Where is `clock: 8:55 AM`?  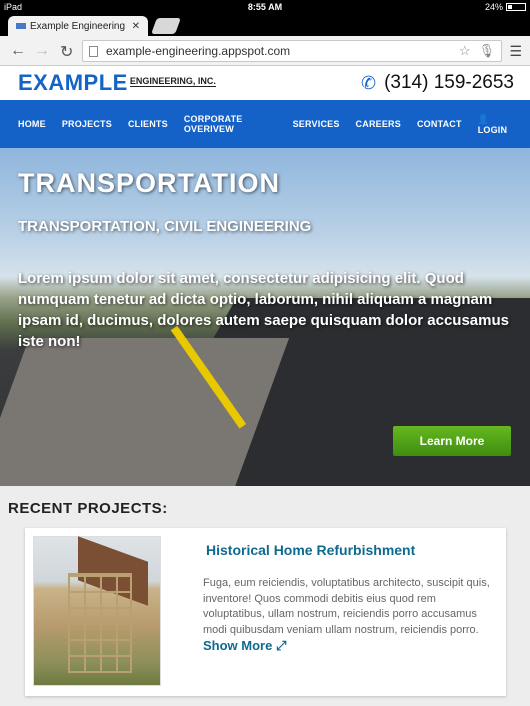 clock: 8:55 AM is located at coordinates (265, 7).